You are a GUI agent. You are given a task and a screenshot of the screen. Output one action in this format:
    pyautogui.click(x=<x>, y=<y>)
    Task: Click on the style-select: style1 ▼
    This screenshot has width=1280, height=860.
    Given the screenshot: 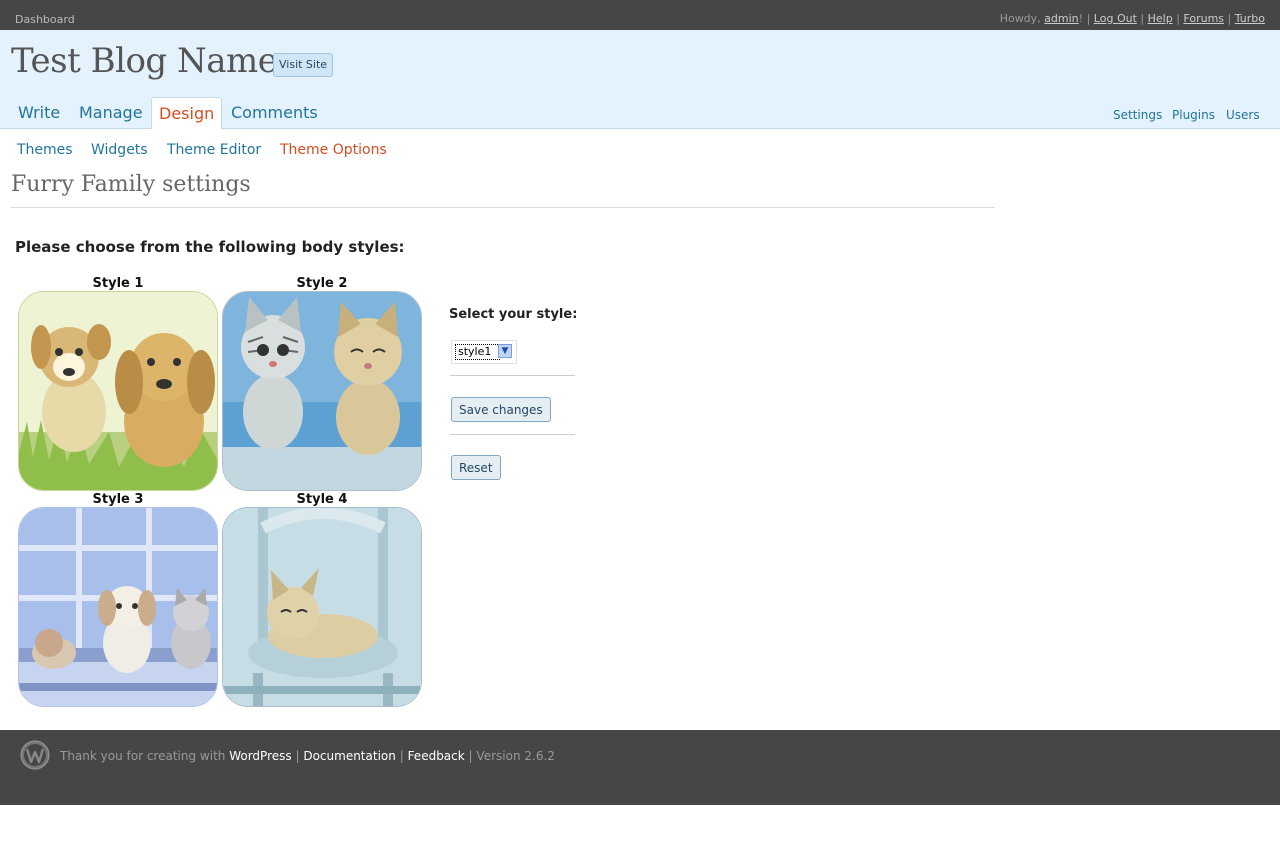 What is the action you would take?
    pyautogui.click(x=484, y=352)
    